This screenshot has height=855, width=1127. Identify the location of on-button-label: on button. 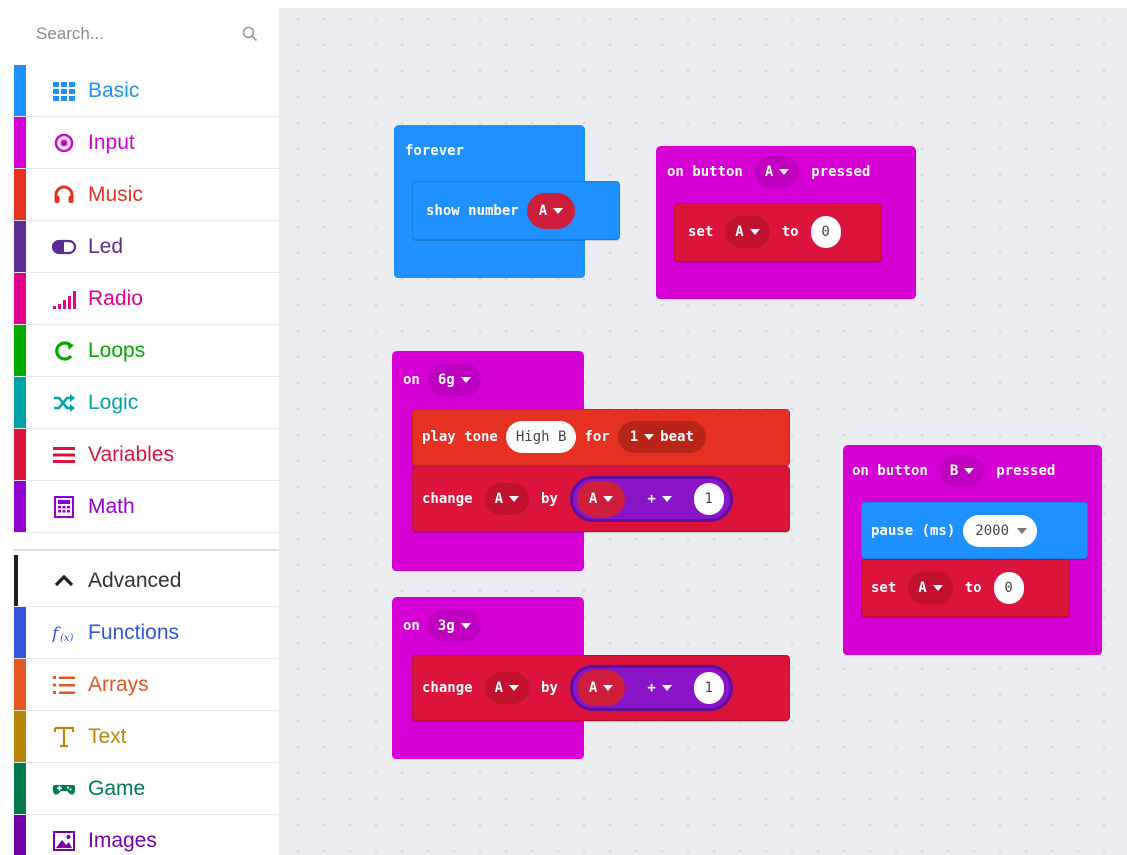
(705, 172).